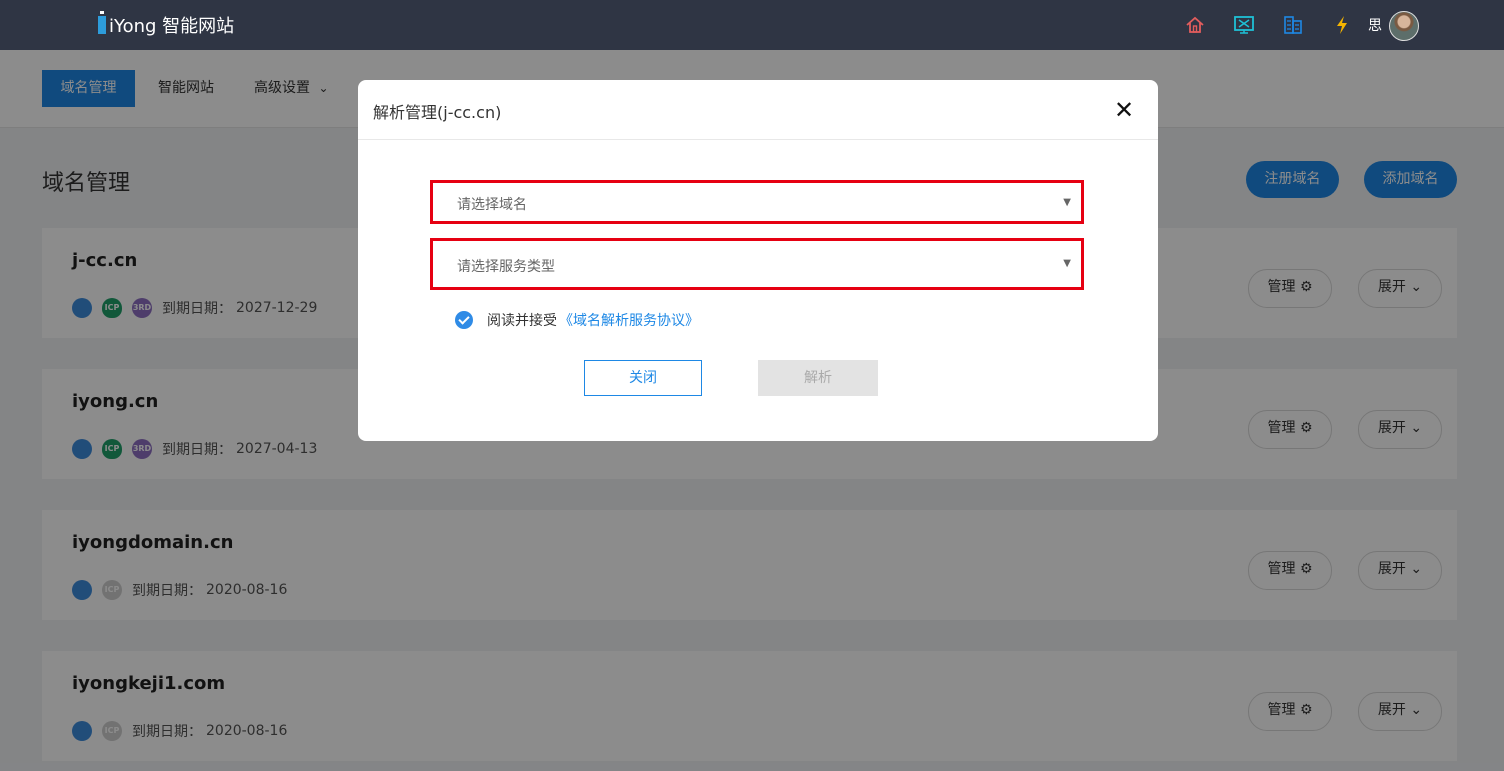 The image size is (1504, 771). What do you see at coordinates (643, 378) in the screenshot?
I see `close-button: 关闭` at bounding box center [643, 378].